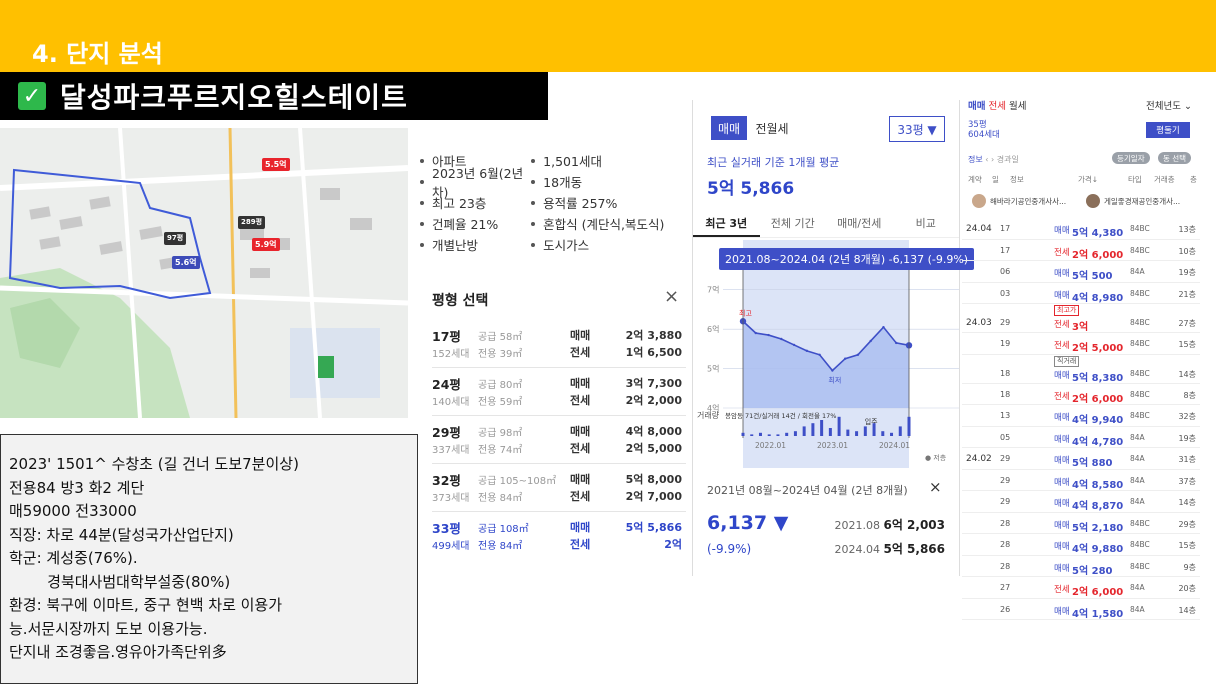 This screenshot has width=1216, height=684. Describe the element at coordinates (1067, 361) in the screenshot. I see `tx-badge: 직거래` at that location.